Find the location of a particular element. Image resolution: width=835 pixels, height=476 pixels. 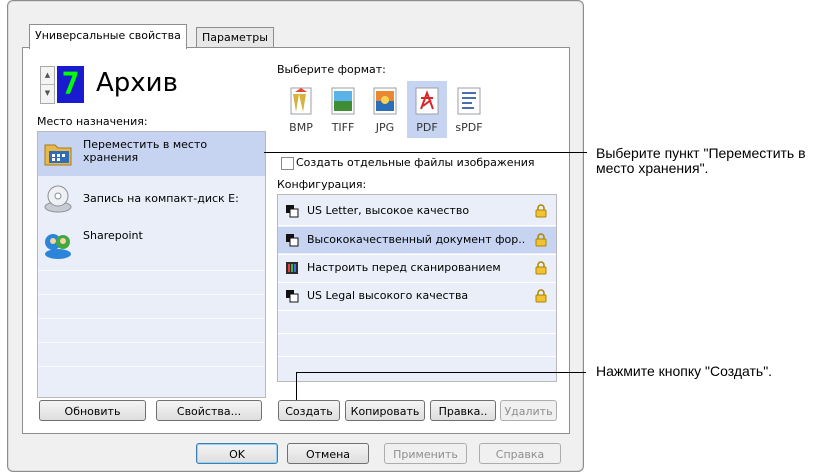

config-item: Настроить перед сканированием is located at coordinates (417, 268).